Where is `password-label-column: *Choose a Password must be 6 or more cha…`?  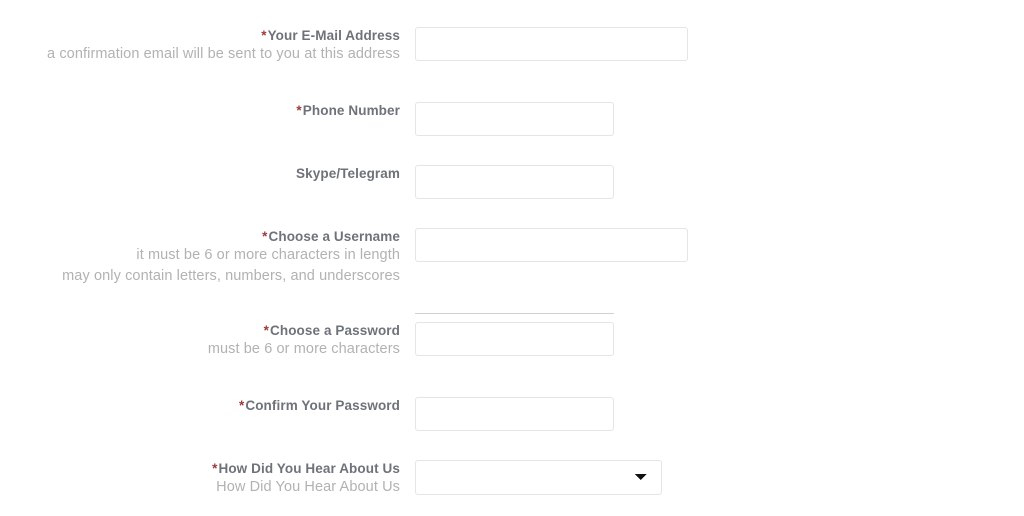 password-label-column: *Choose a Password must be 6 or more cha… is located at coordinates (200, 341).